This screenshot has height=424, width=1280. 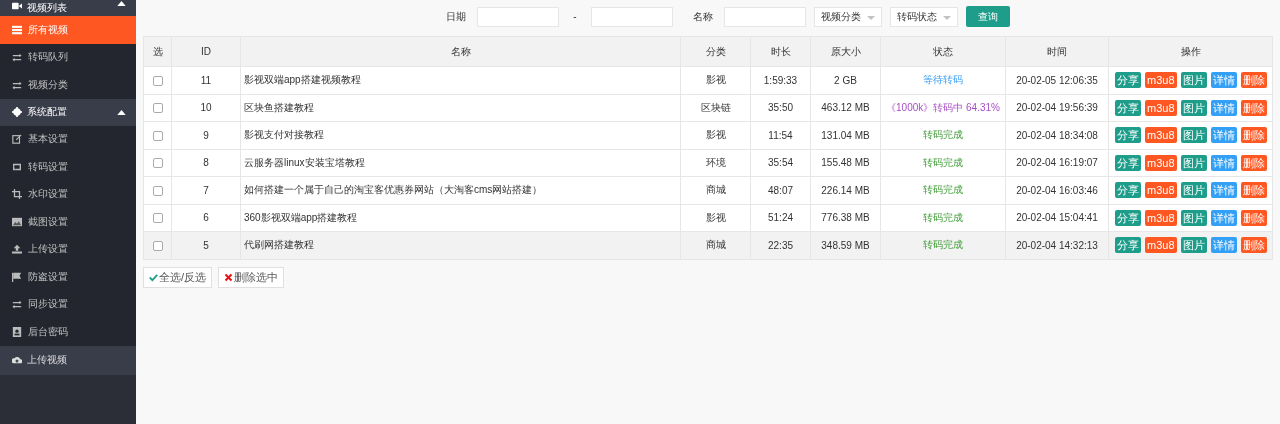 I want to click on time-cell: 20-02-04 16:19:07, so click(x=1057, y=163).